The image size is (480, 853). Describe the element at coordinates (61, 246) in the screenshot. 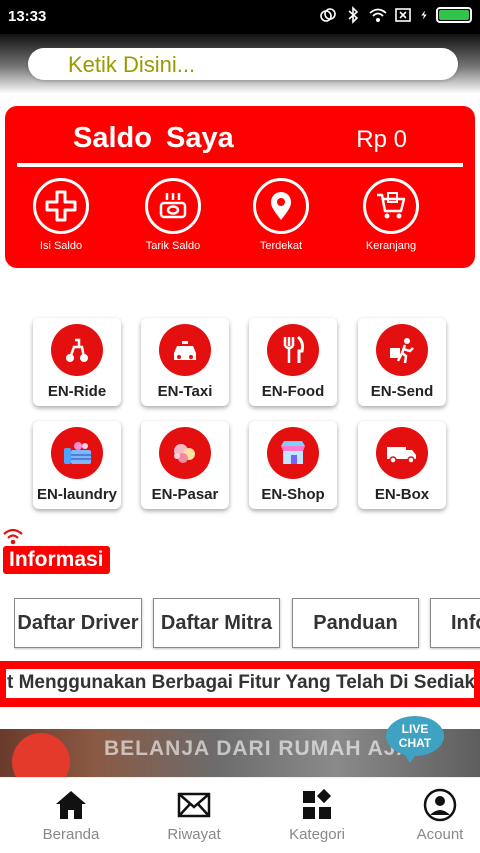

I see `isi-saldo-label: Isi Saldo` at that location.